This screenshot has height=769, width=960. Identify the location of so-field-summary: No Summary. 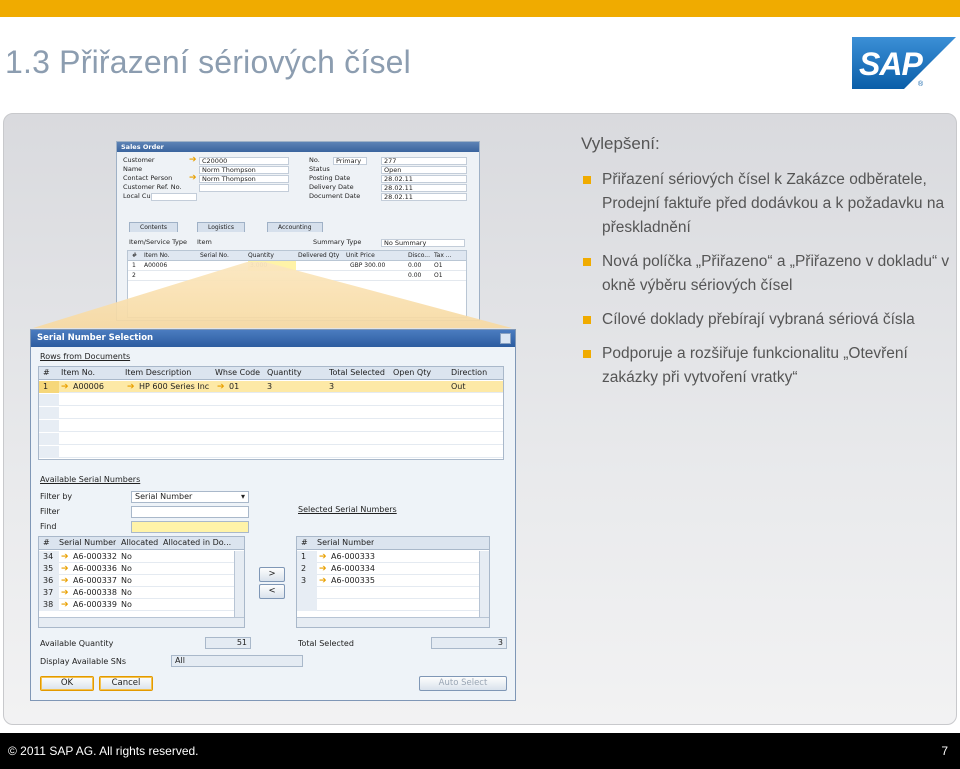
(423, 243).